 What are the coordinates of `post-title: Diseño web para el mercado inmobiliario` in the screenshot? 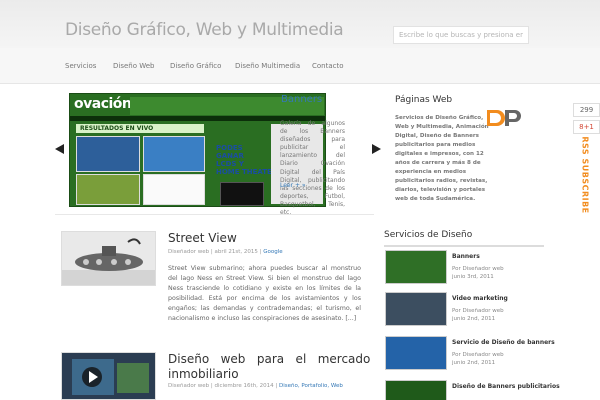 It's located at (269, 367).